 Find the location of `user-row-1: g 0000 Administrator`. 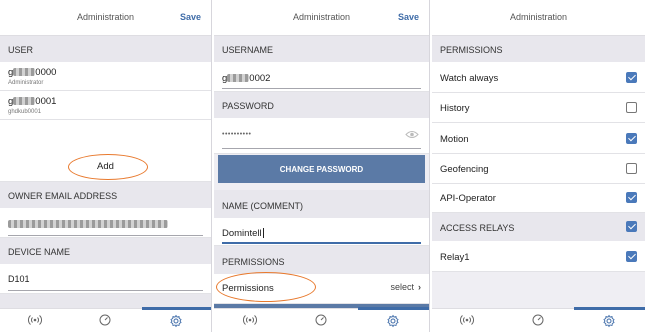

user-row-1: g 0000 Administrator is located at coordinates (105, 76).